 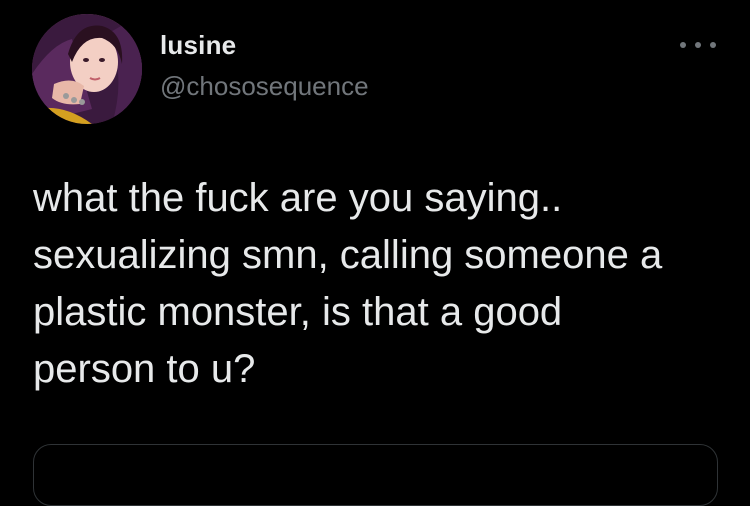 What do you see at coordinates (198, 45) in the screenshot?
I see `display-name: lusine` at bounding box center [198, 45].